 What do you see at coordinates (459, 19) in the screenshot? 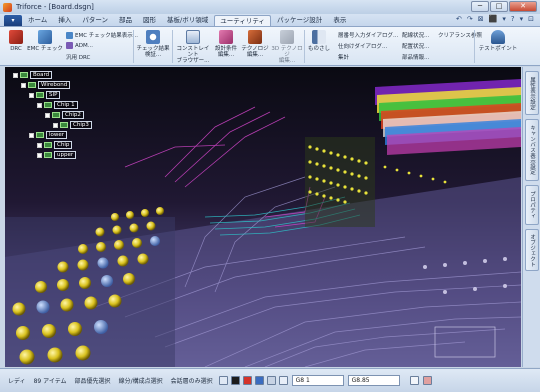
I see `undo-icon: ↶` at bounding box center [459, 19].